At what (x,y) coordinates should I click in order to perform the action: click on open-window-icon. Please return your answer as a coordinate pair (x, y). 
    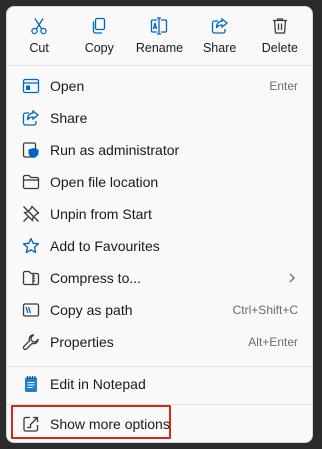
    Looking at the image, I should click on (31, 86).